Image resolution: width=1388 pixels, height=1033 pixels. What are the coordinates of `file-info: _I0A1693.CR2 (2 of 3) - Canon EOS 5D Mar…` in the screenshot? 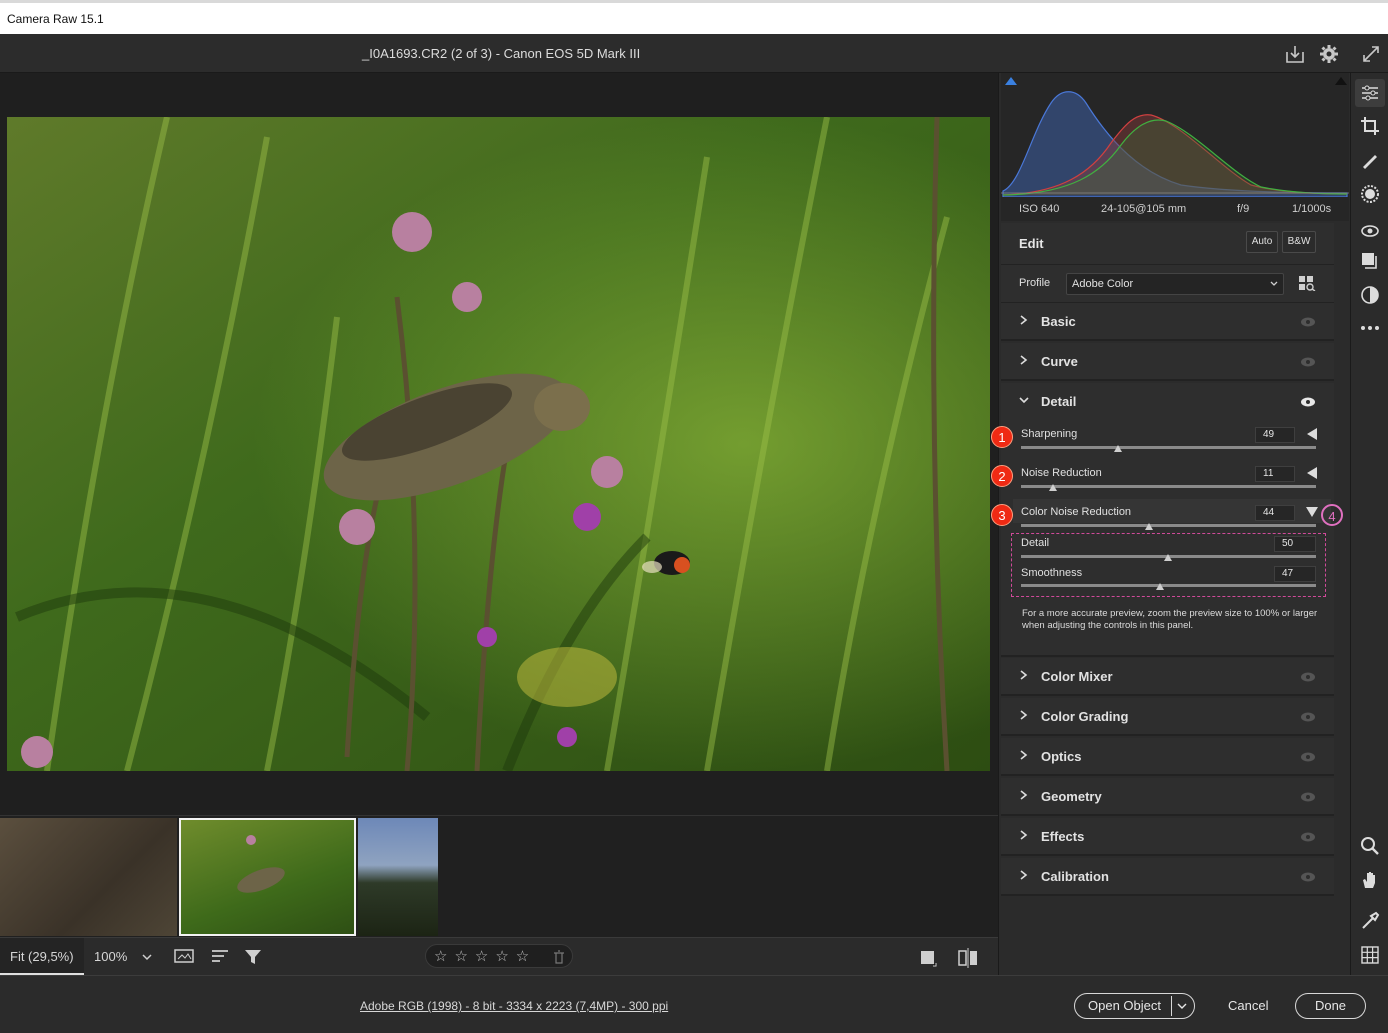 It's located at (501, 53).